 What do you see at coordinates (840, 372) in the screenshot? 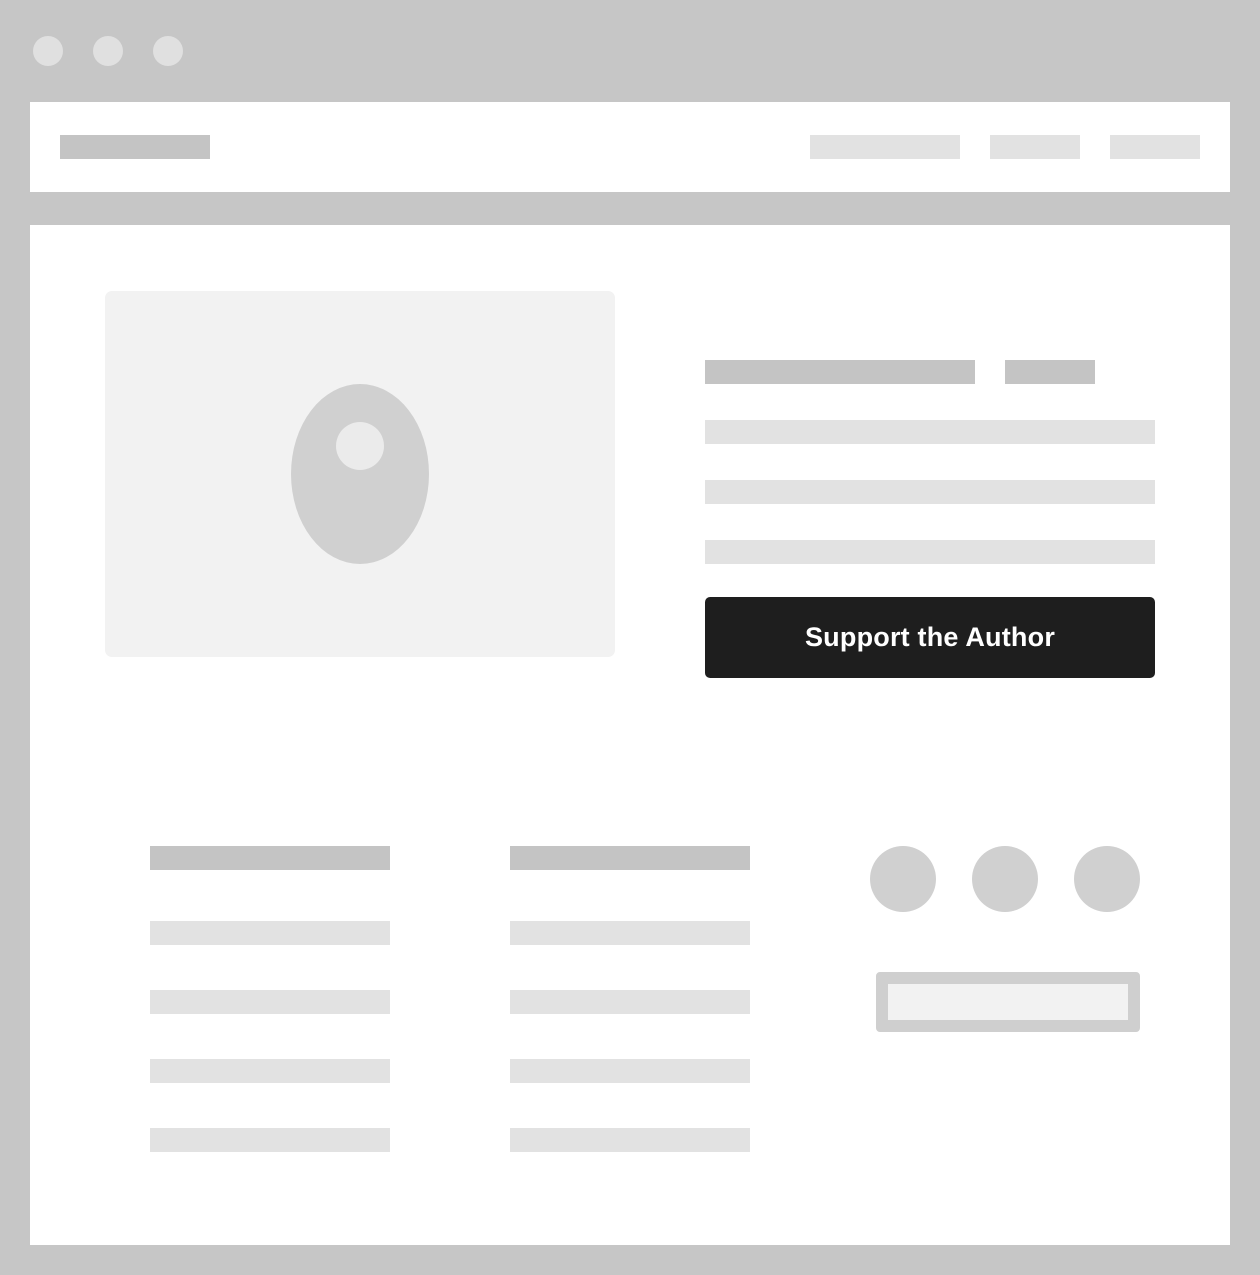
I see `hero-title-placeholder` at bounding box center [840, 372].